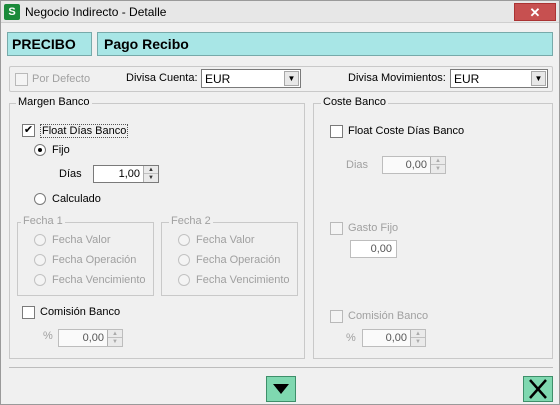 The width and height of the screenshot is (560, 405). What do you see at coordinates (70, 174) in the screenshot?
I see `dias-label: Días` at bounding box center [70, 174].